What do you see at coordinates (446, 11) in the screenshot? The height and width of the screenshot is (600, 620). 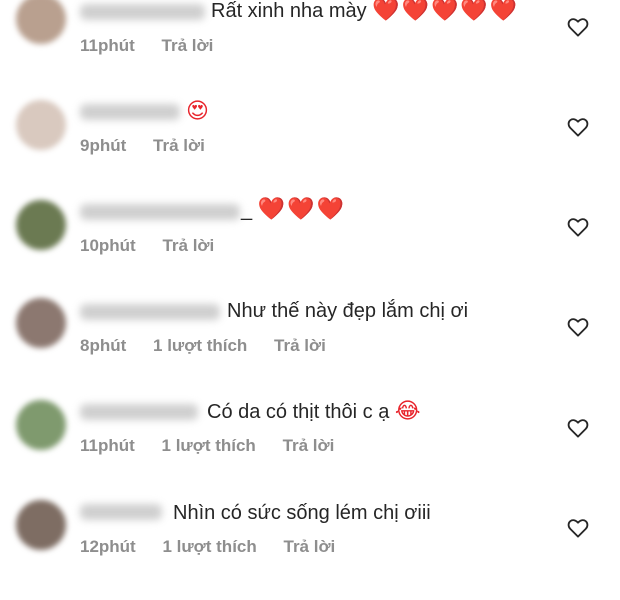 I see `heart-emoji-icon: ❤️❤️❤️❤️❤️` at bounding box center [446, 11].